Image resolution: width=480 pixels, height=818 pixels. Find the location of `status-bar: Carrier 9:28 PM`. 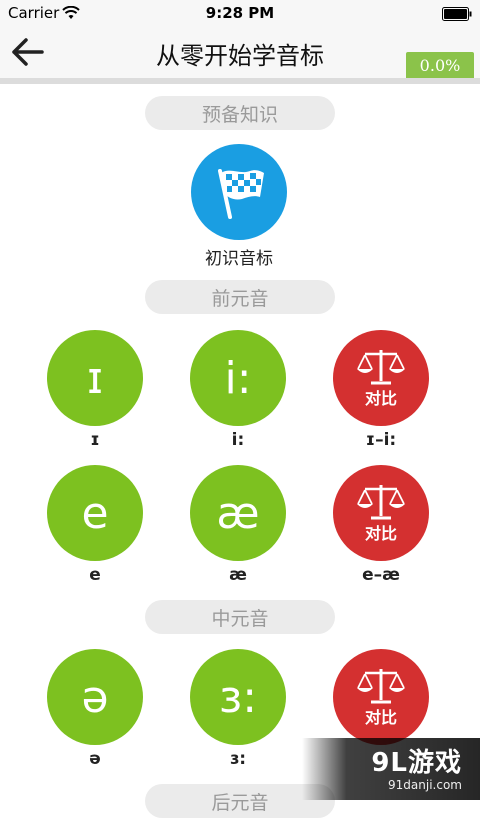

status-bar: Carrier 9:28 PM is located at coordinates (240, 14).